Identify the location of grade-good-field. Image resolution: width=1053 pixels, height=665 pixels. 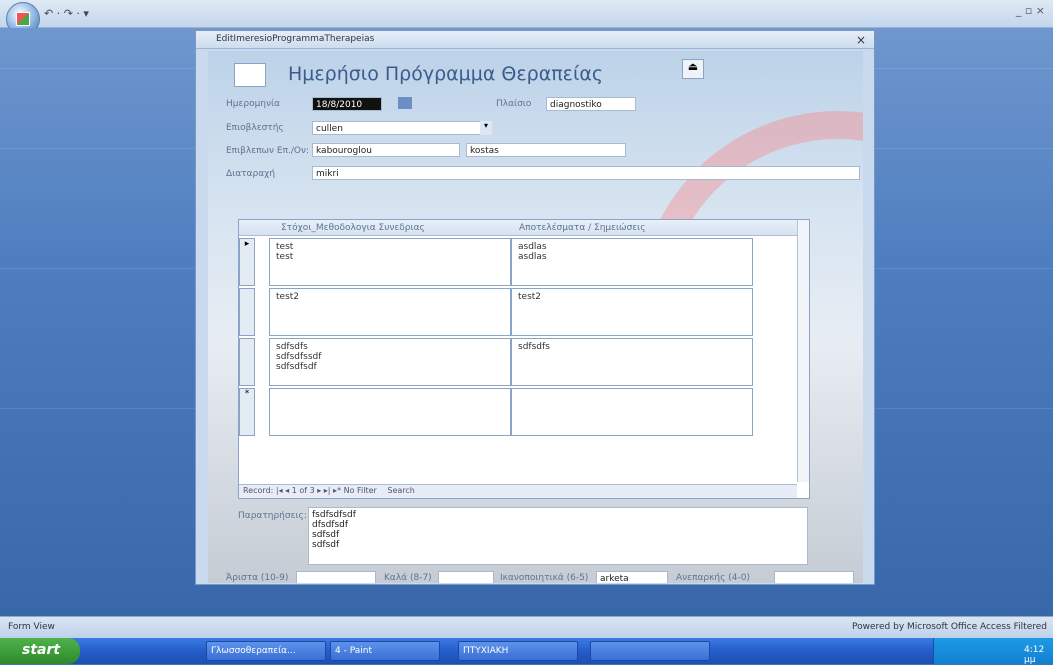
(466, 577).